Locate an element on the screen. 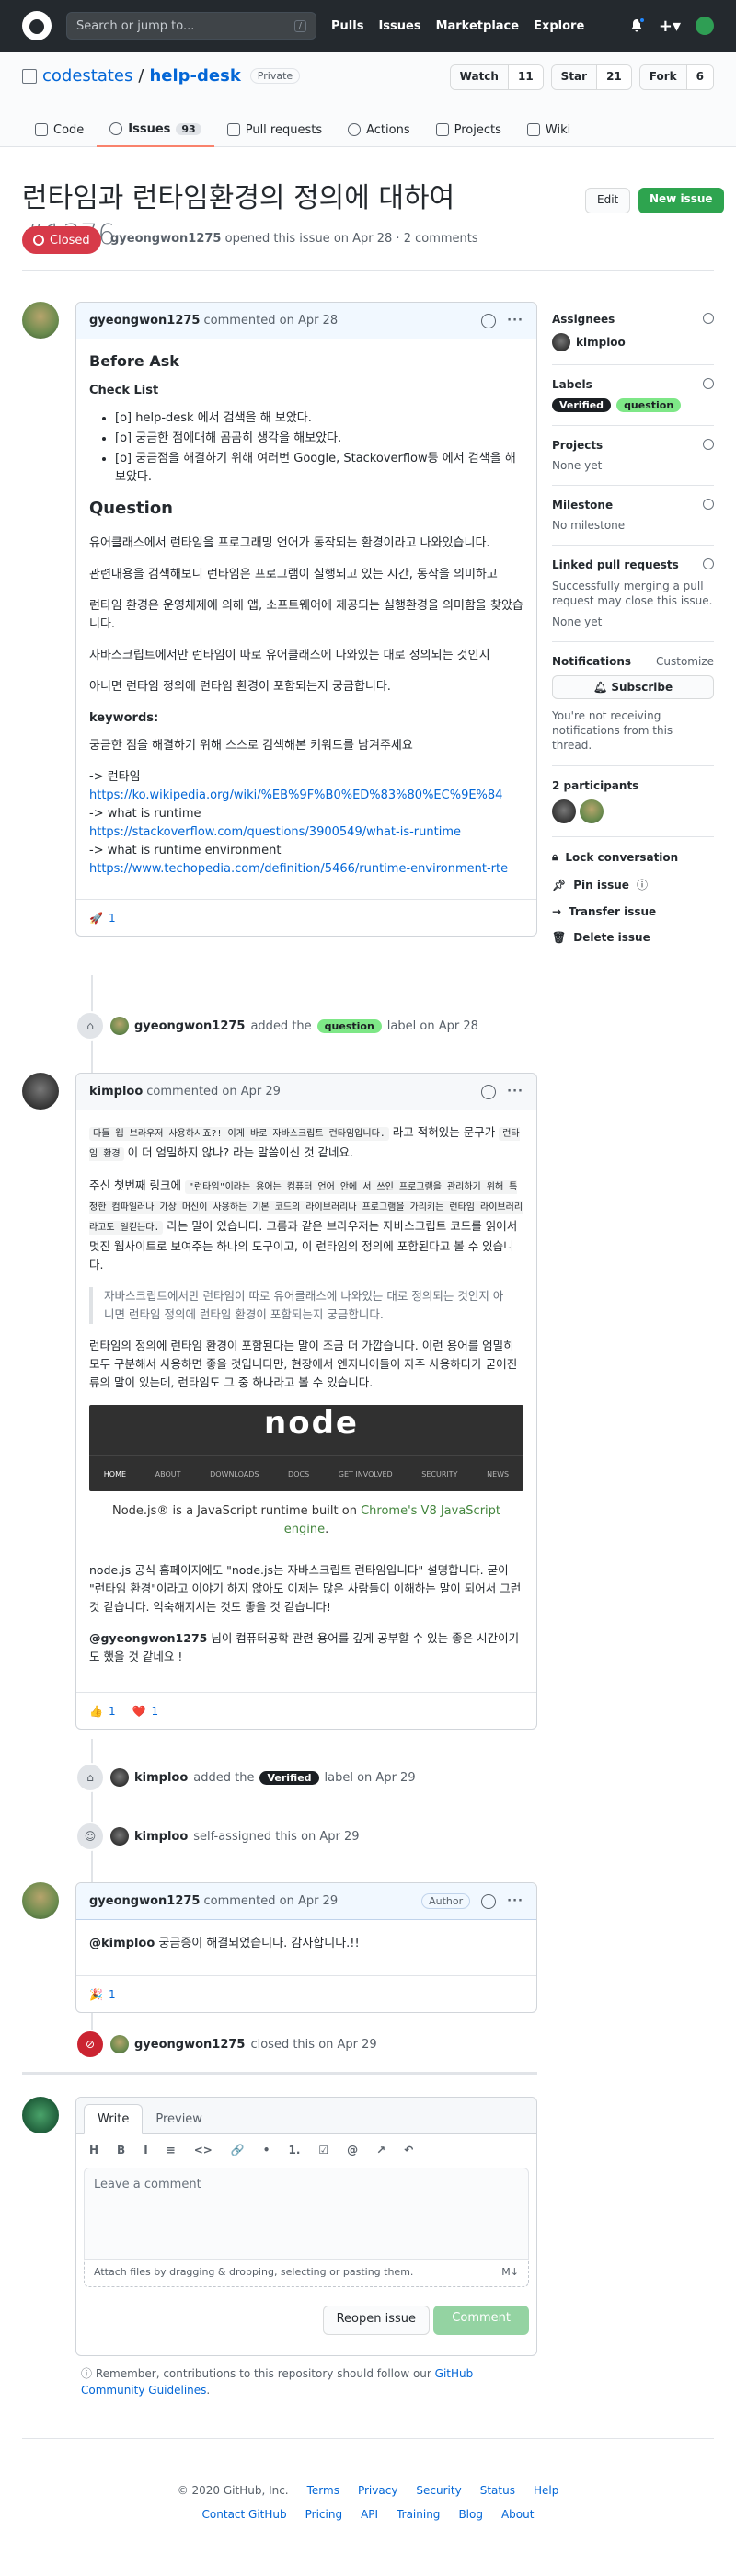 Image resolution: width=736 pixels, height=2576 pixels. numbered-list-icon: 1. is located at coordinates (294, 2150).